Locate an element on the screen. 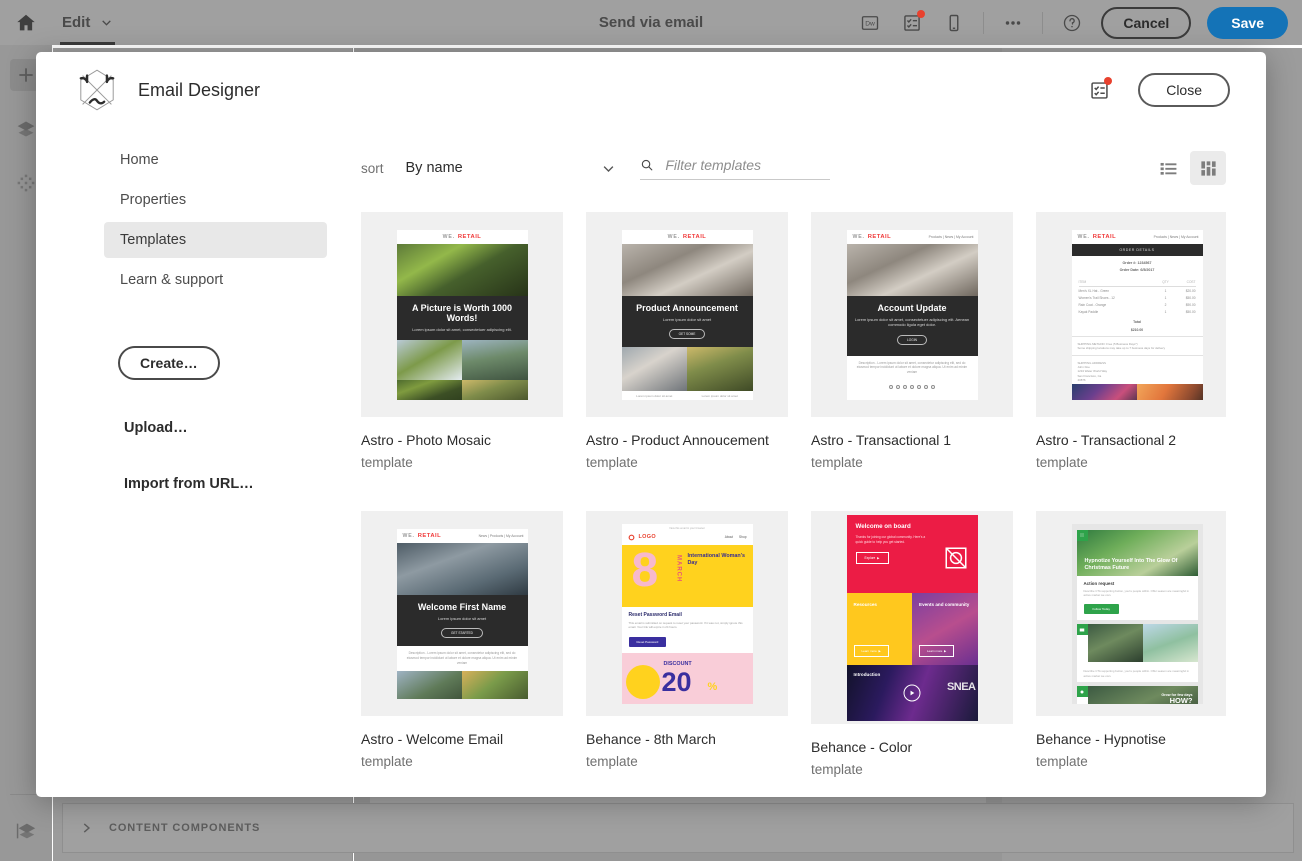  discount-badge is located at coordinates (642, 681).